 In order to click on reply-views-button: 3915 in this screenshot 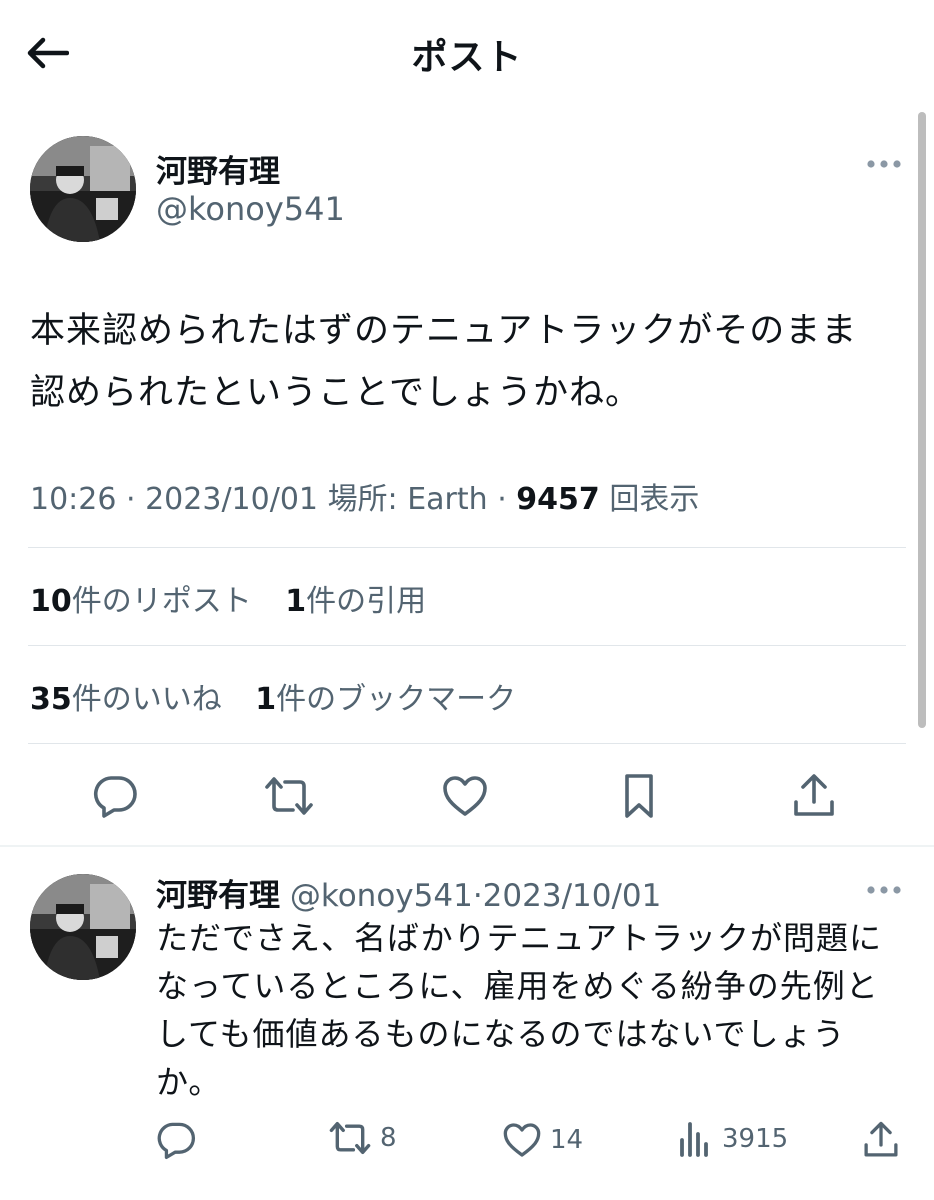, I will do `click(732, 1139)`.